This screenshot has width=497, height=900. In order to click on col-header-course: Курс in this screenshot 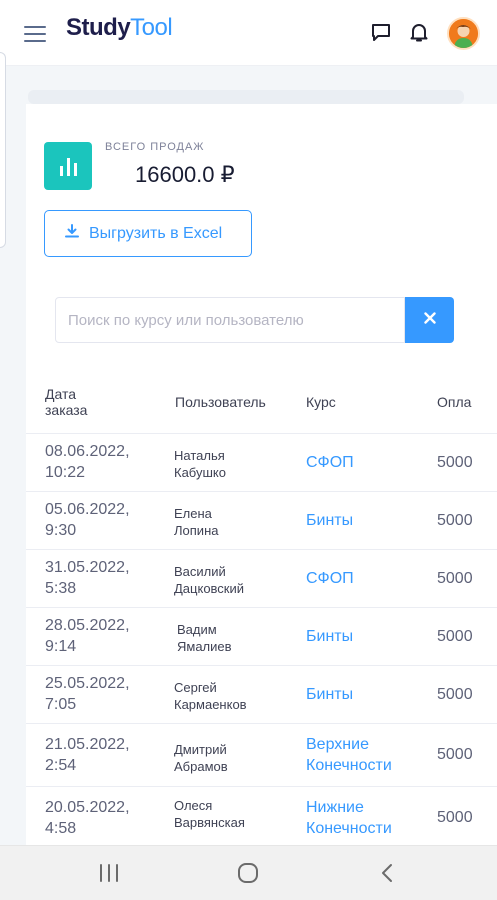, I will do `click(321, 402)`.